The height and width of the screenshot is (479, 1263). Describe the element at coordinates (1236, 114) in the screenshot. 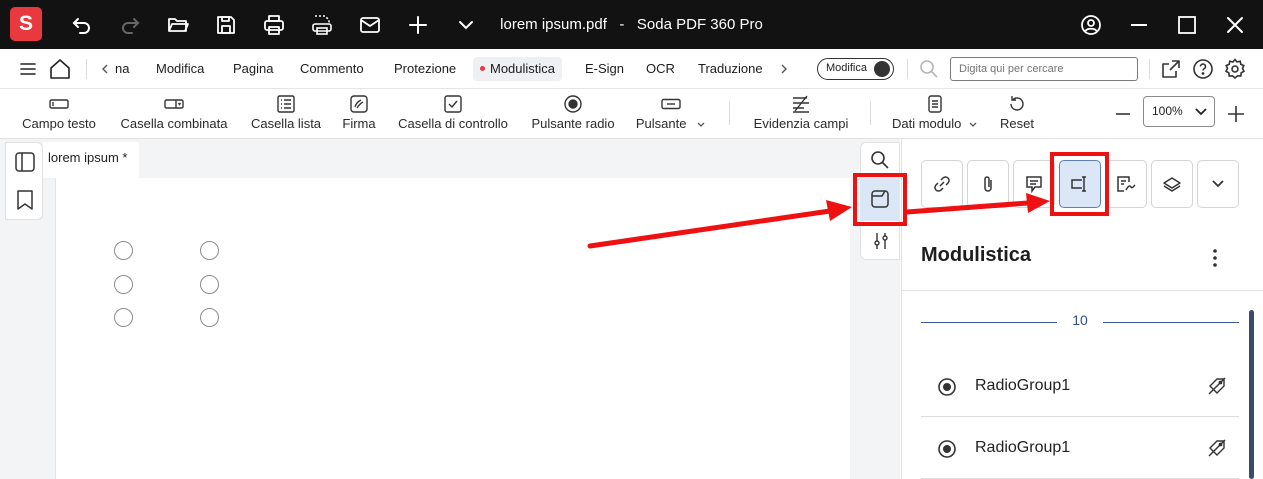

I see `zoom-in-icon` at that location.